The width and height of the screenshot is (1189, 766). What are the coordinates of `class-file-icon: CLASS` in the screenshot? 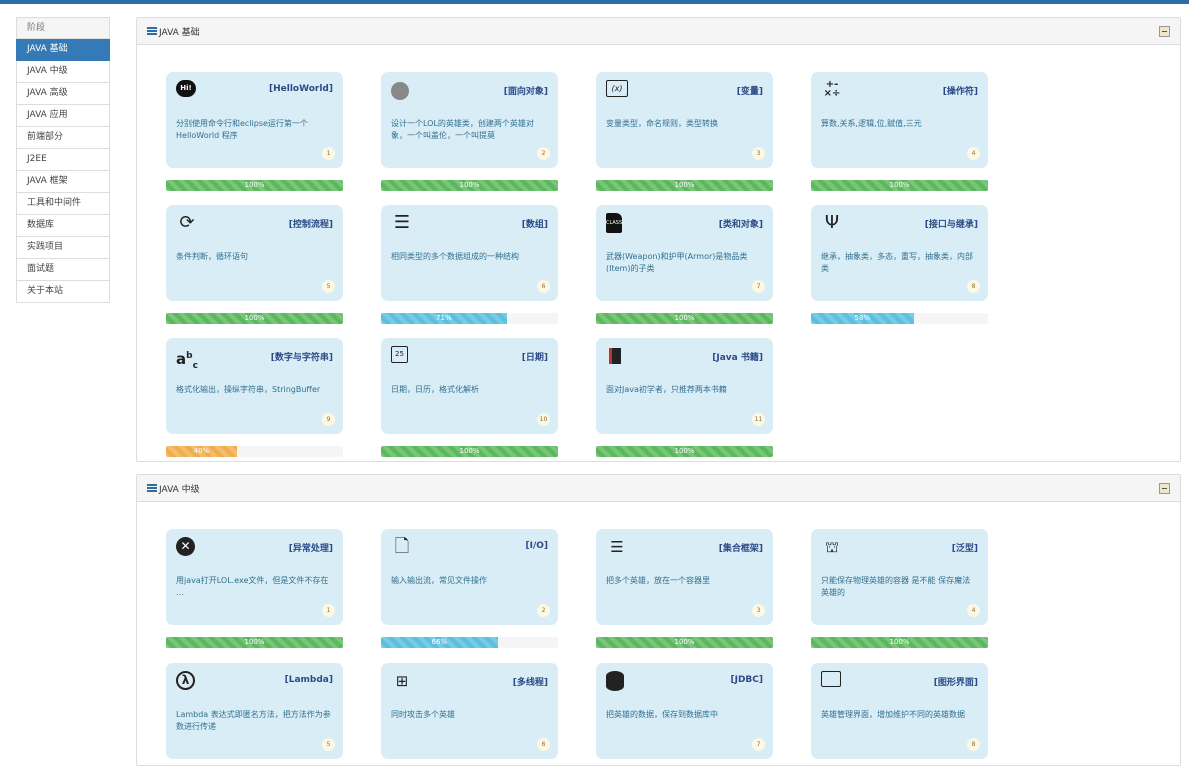 It's located at (614, 223).